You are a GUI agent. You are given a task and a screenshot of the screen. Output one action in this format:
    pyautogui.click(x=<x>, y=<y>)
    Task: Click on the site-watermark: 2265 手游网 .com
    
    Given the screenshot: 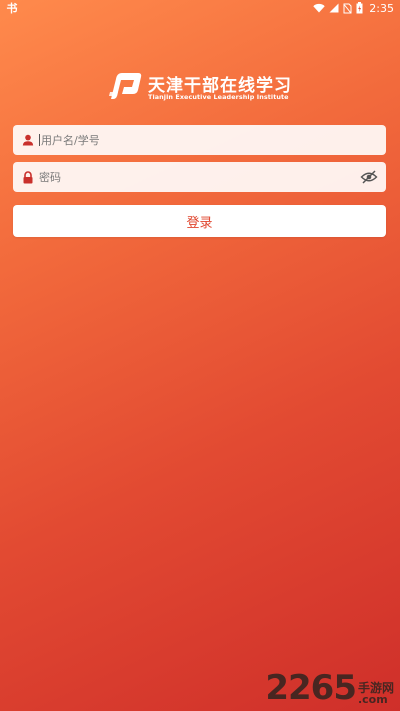 What is the action you would take?
    pyautogui.click(x=329, y=685)
    